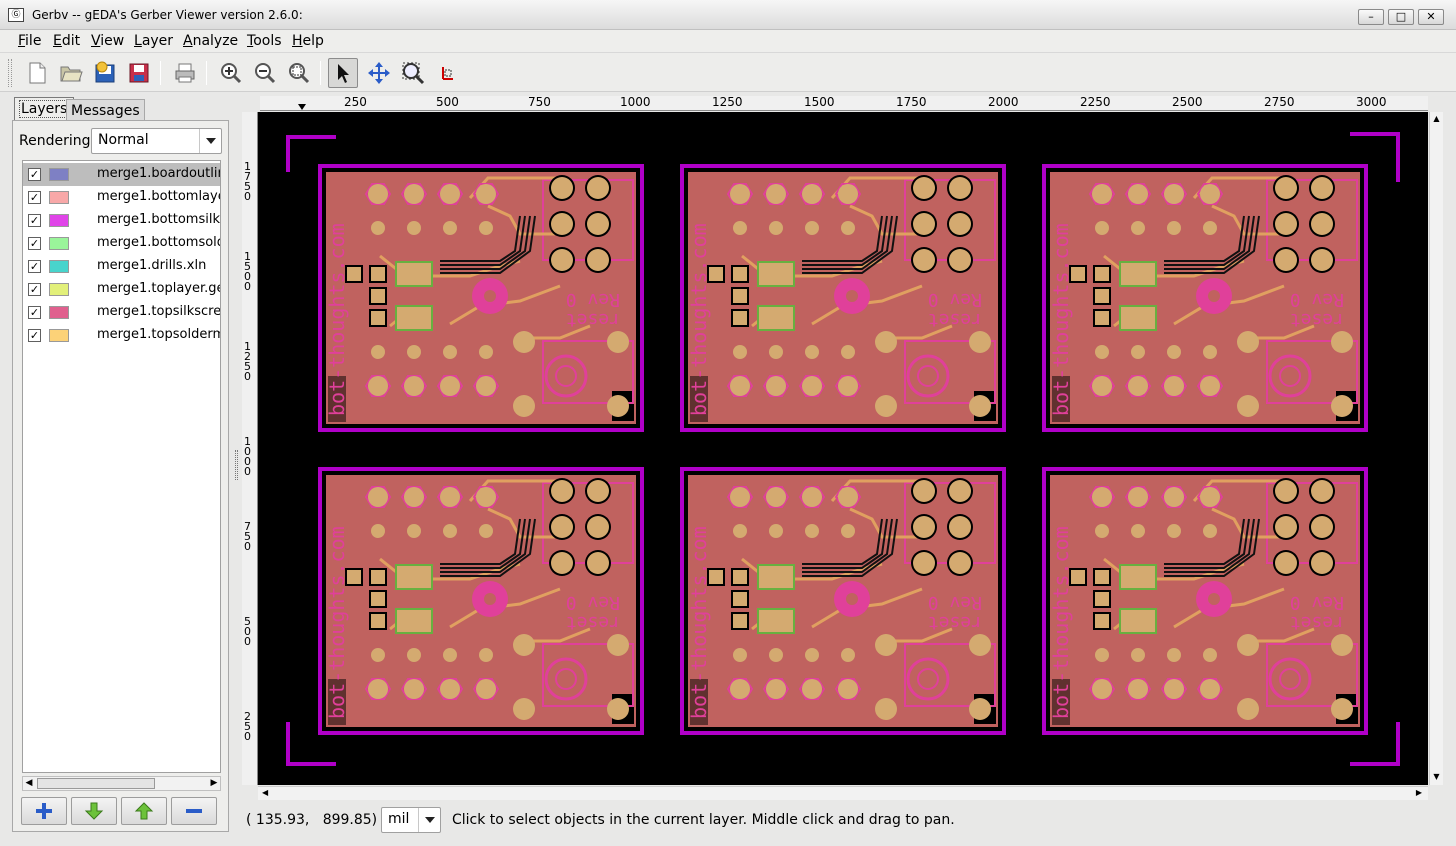  I want to click on layer-list-scrollbar: ◀ ▶, so click(121, 783).